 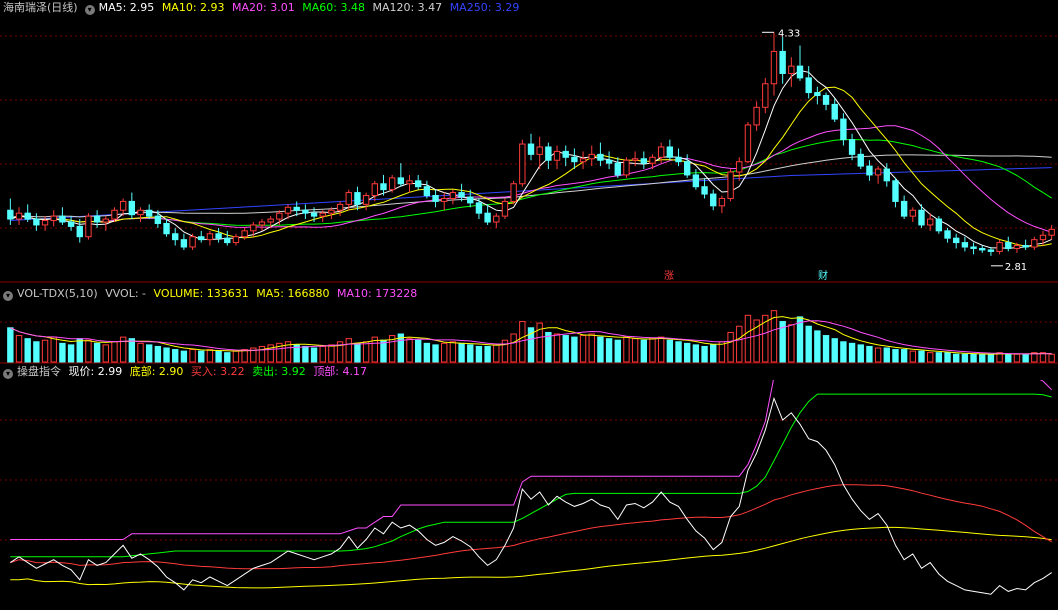 What do you see at coordinates (201, 293) in the screenshot?
I see `legend-volume: VOLUME: 133631` at bounding box center [201, 293].